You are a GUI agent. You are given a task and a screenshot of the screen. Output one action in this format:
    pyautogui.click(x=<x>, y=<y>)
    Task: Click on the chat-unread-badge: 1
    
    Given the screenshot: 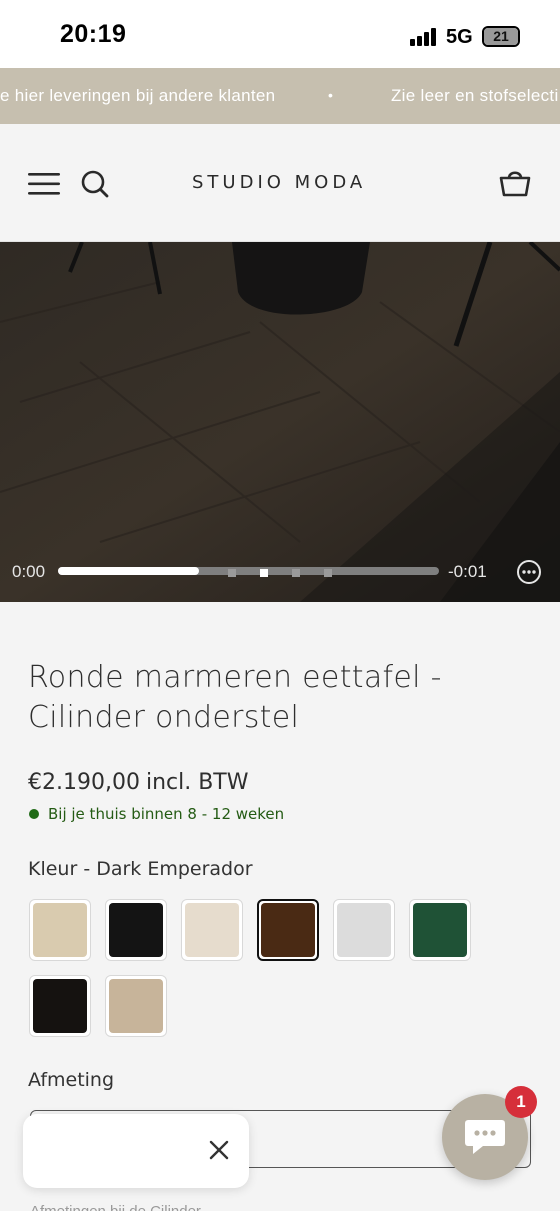 What is the action you would take?
    pyautogui.click(x=521, y=1102)
    